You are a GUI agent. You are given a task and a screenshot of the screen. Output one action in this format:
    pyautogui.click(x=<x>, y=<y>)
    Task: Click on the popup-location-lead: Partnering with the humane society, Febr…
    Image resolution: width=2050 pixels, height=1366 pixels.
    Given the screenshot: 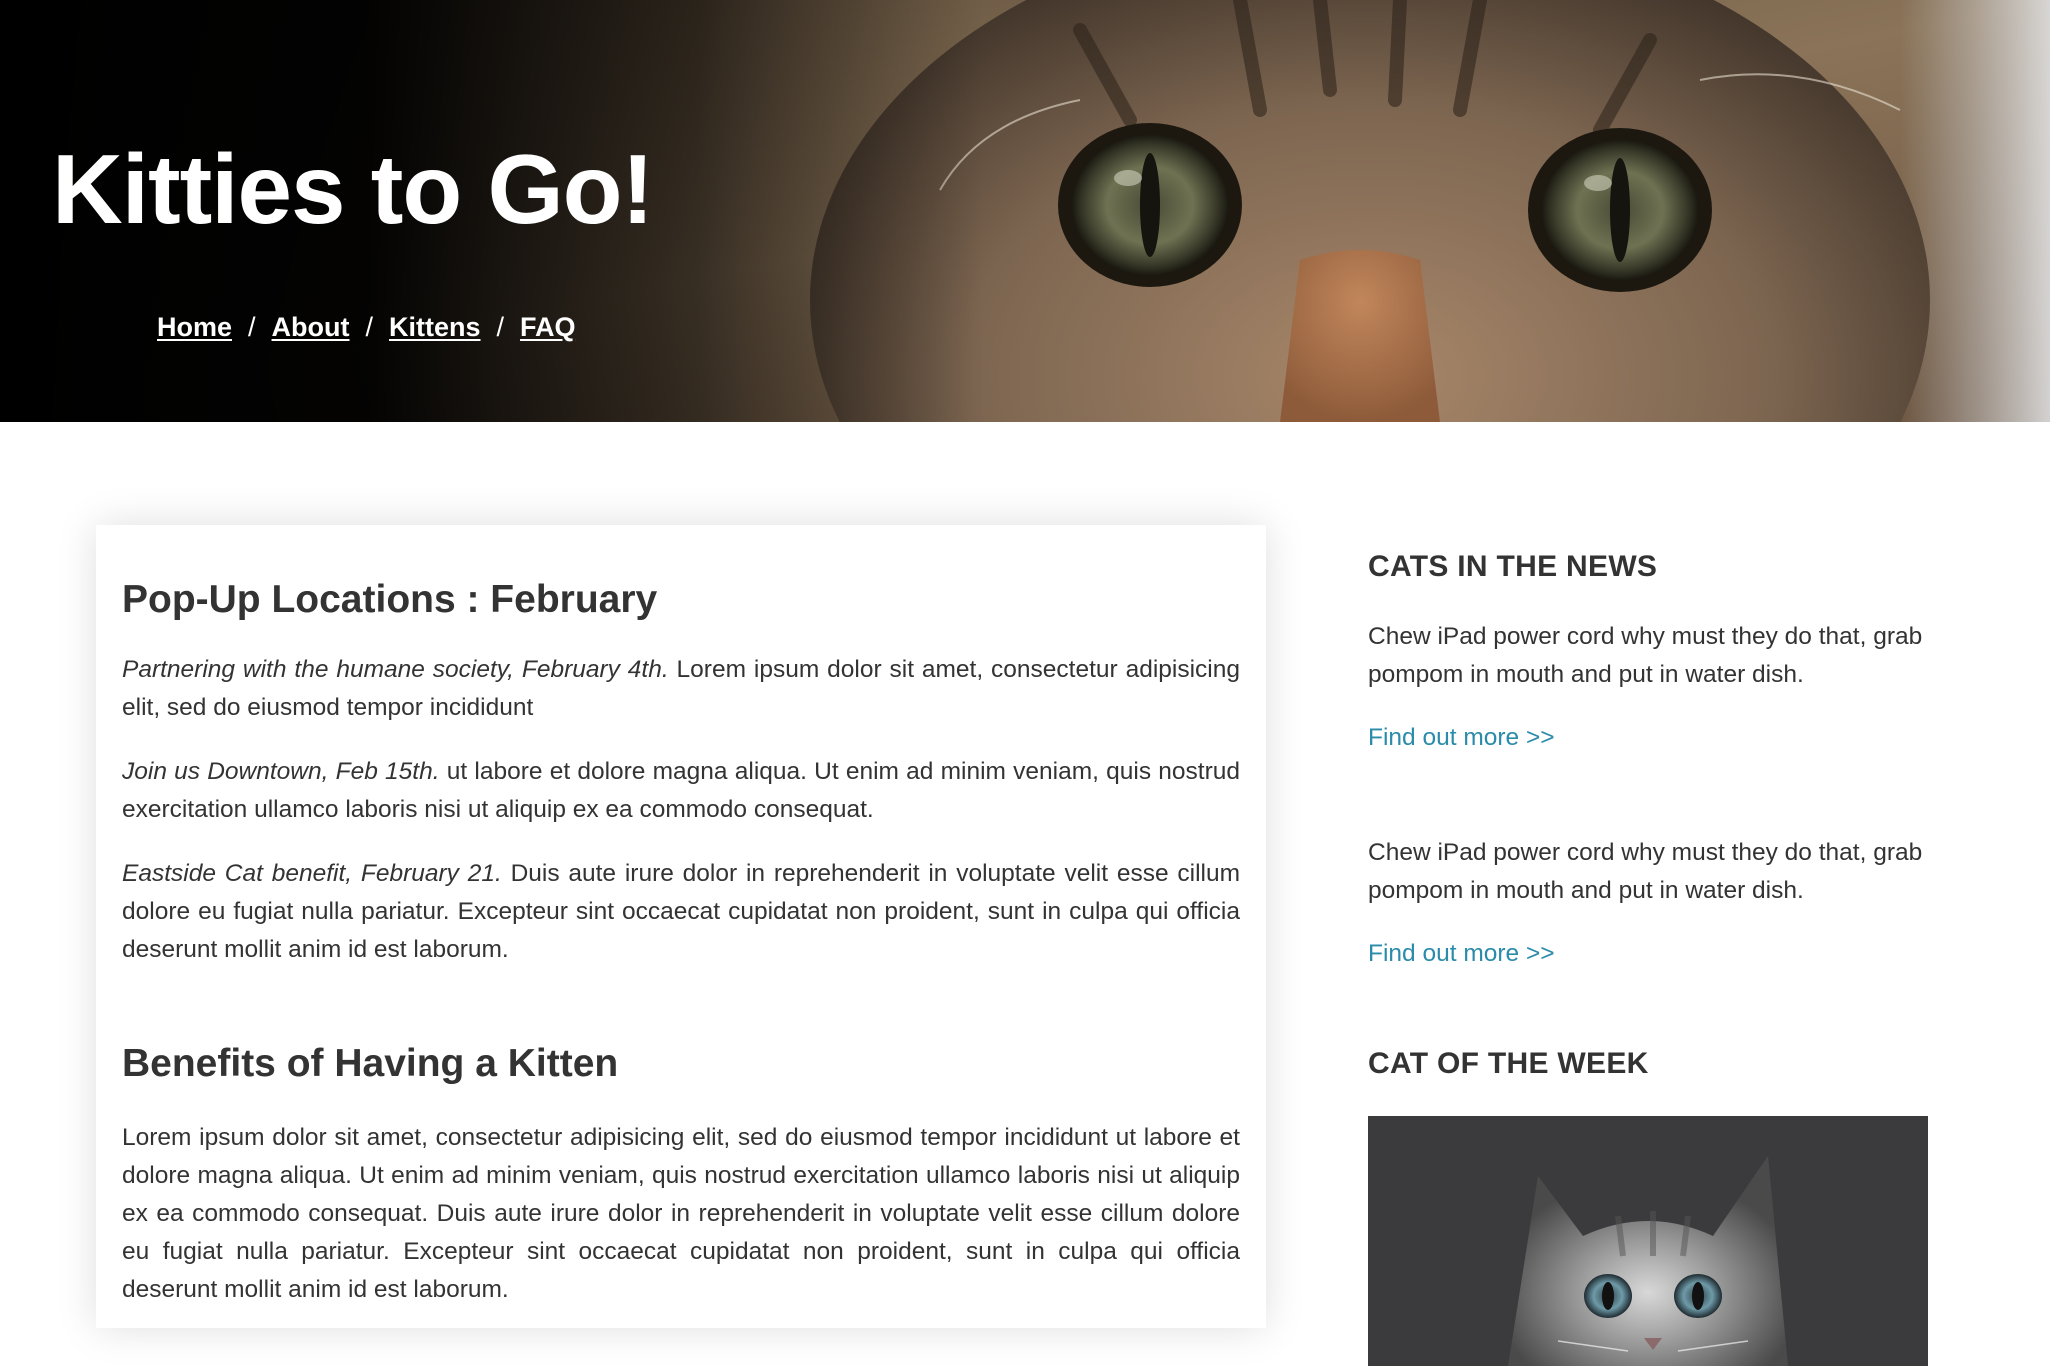 What is the action you would take?
    pyautogui.click(x=395, y=669)
    